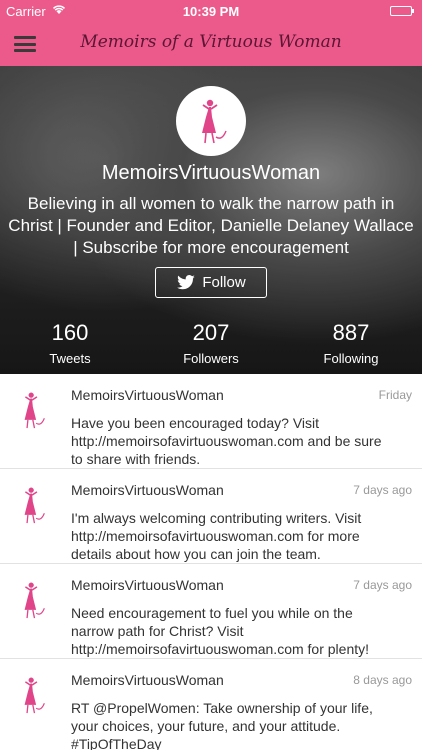 This screenshot has height=750, width=422. What do you see at coordinates (70, 332) in the screenshot?
I see `stat-value: 160` at bounding box center [70, 332].